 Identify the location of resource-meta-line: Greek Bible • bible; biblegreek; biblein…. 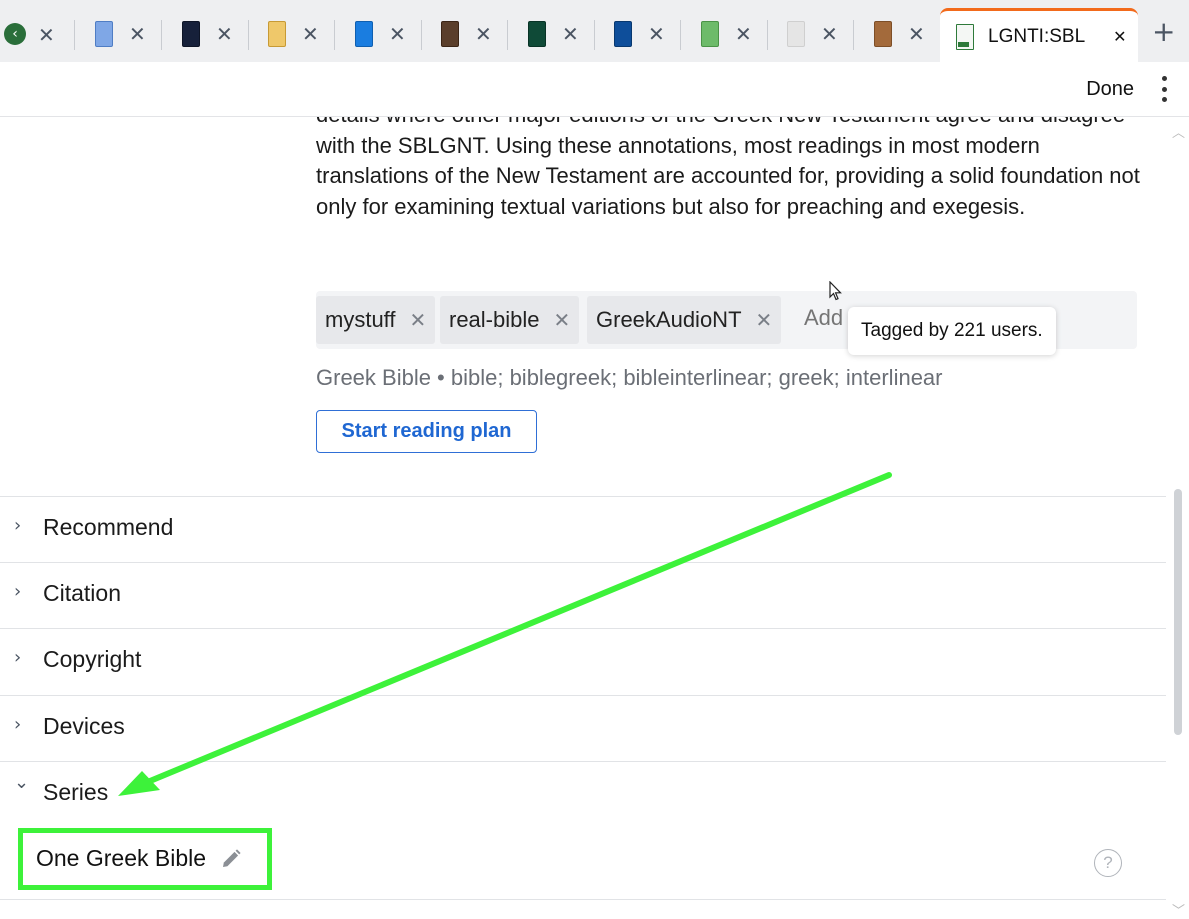
(629, 377).